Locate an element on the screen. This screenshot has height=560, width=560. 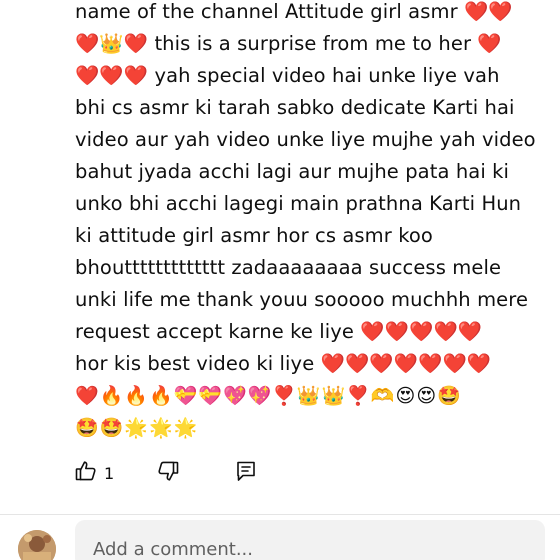
comment-emoji-line: ❤️🔥🔥🔥💝💝💖💖❣️👑👑❣️🫶😍😍🤩 is located at coordinates (268, 396).